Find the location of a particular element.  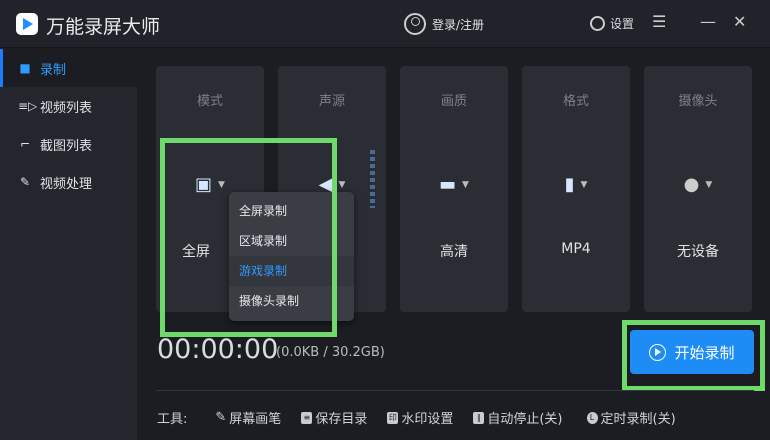

sidebar-item-video-list: ≡▷ 视频列表 is located at coordinates (68, 106).